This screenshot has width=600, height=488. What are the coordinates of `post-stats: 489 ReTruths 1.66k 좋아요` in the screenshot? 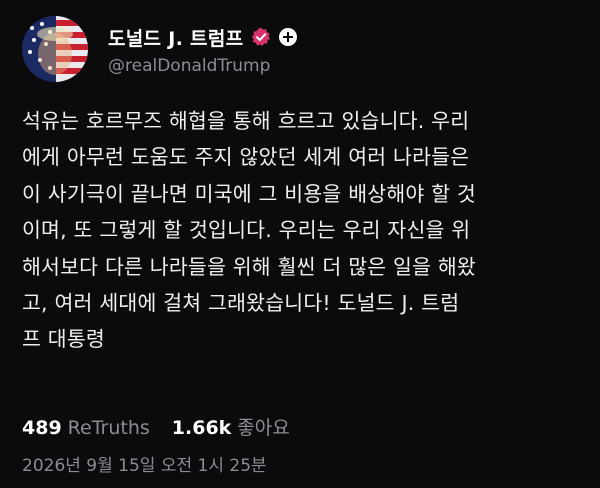 It's located at (156, 426).